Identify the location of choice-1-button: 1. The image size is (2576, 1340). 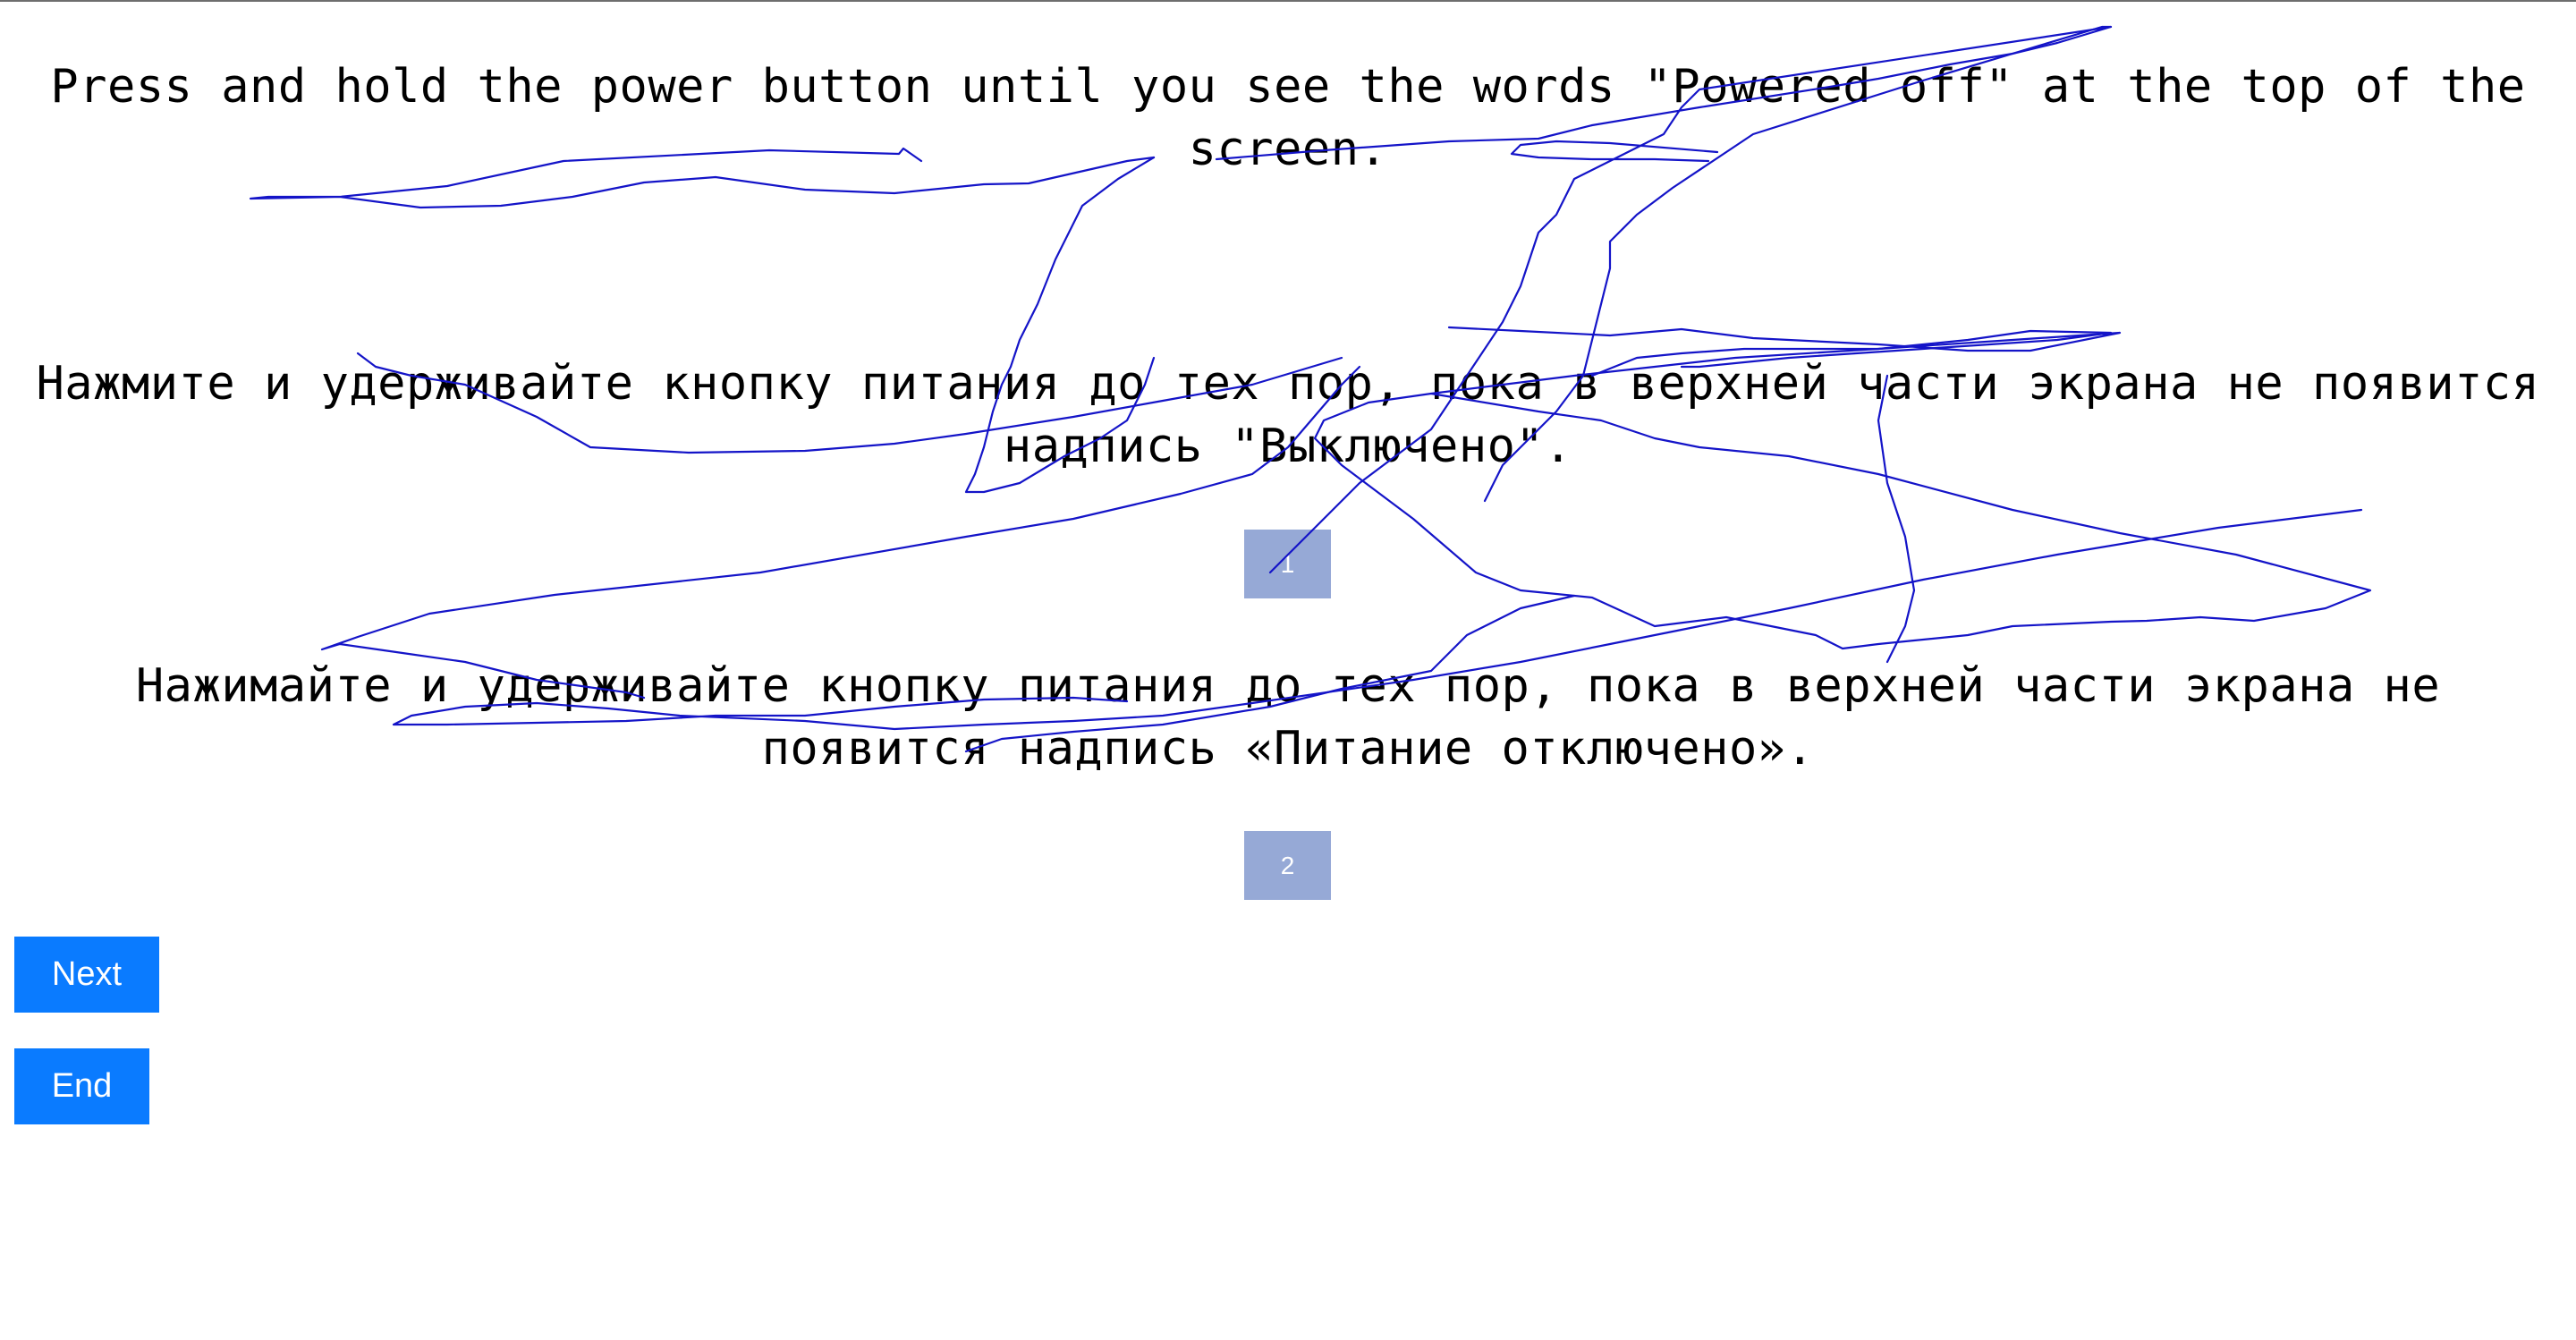
(1287, 564).